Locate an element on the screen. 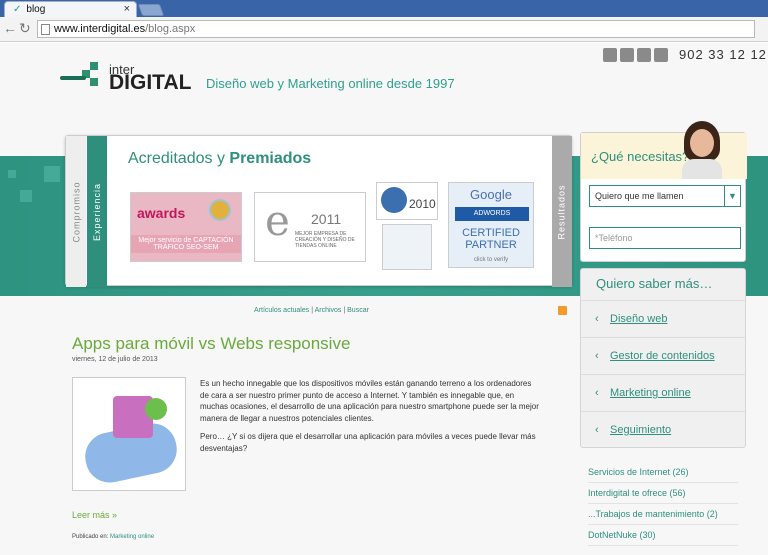 Image resolution: width=768 pixels, height=555 pixels. favicon-icon: ✓ is located at coordinates (17, 9).